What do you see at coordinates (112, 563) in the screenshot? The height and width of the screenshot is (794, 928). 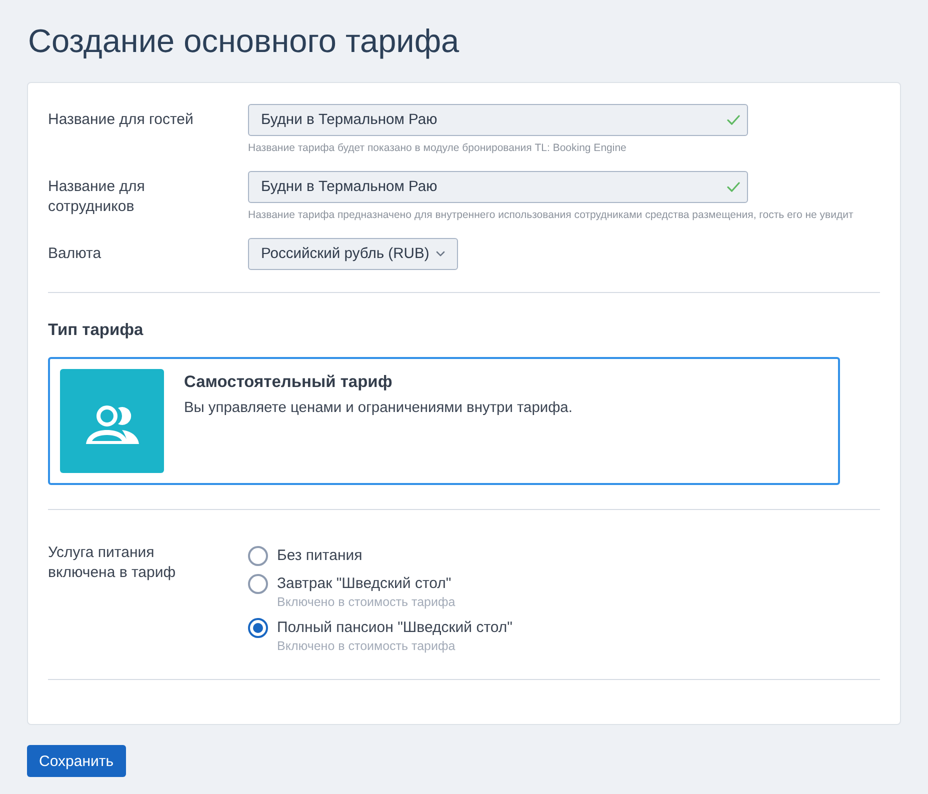 I see `field-label: Услуга питания включена в тариф` at bounding box center [112, 563].